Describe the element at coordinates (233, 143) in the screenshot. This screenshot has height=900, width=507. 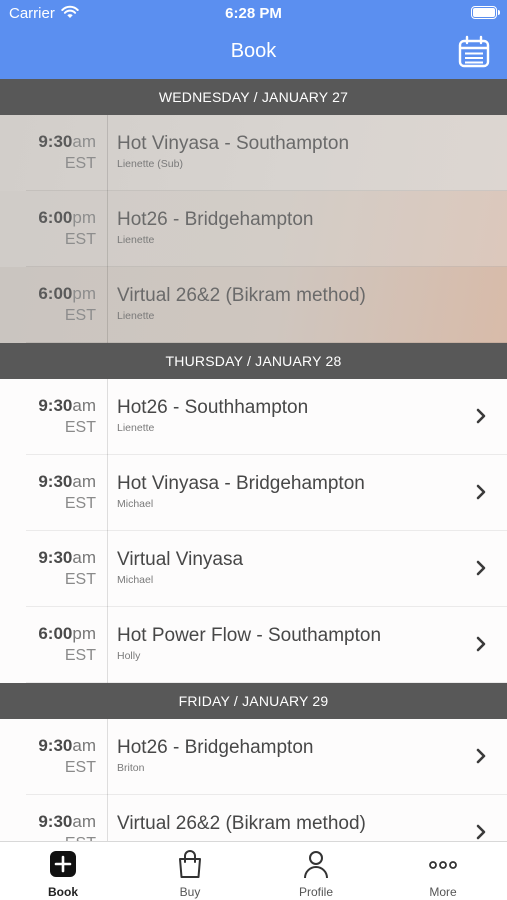
I see `class-title: Hot Vinyasa - Southampton` at that location.